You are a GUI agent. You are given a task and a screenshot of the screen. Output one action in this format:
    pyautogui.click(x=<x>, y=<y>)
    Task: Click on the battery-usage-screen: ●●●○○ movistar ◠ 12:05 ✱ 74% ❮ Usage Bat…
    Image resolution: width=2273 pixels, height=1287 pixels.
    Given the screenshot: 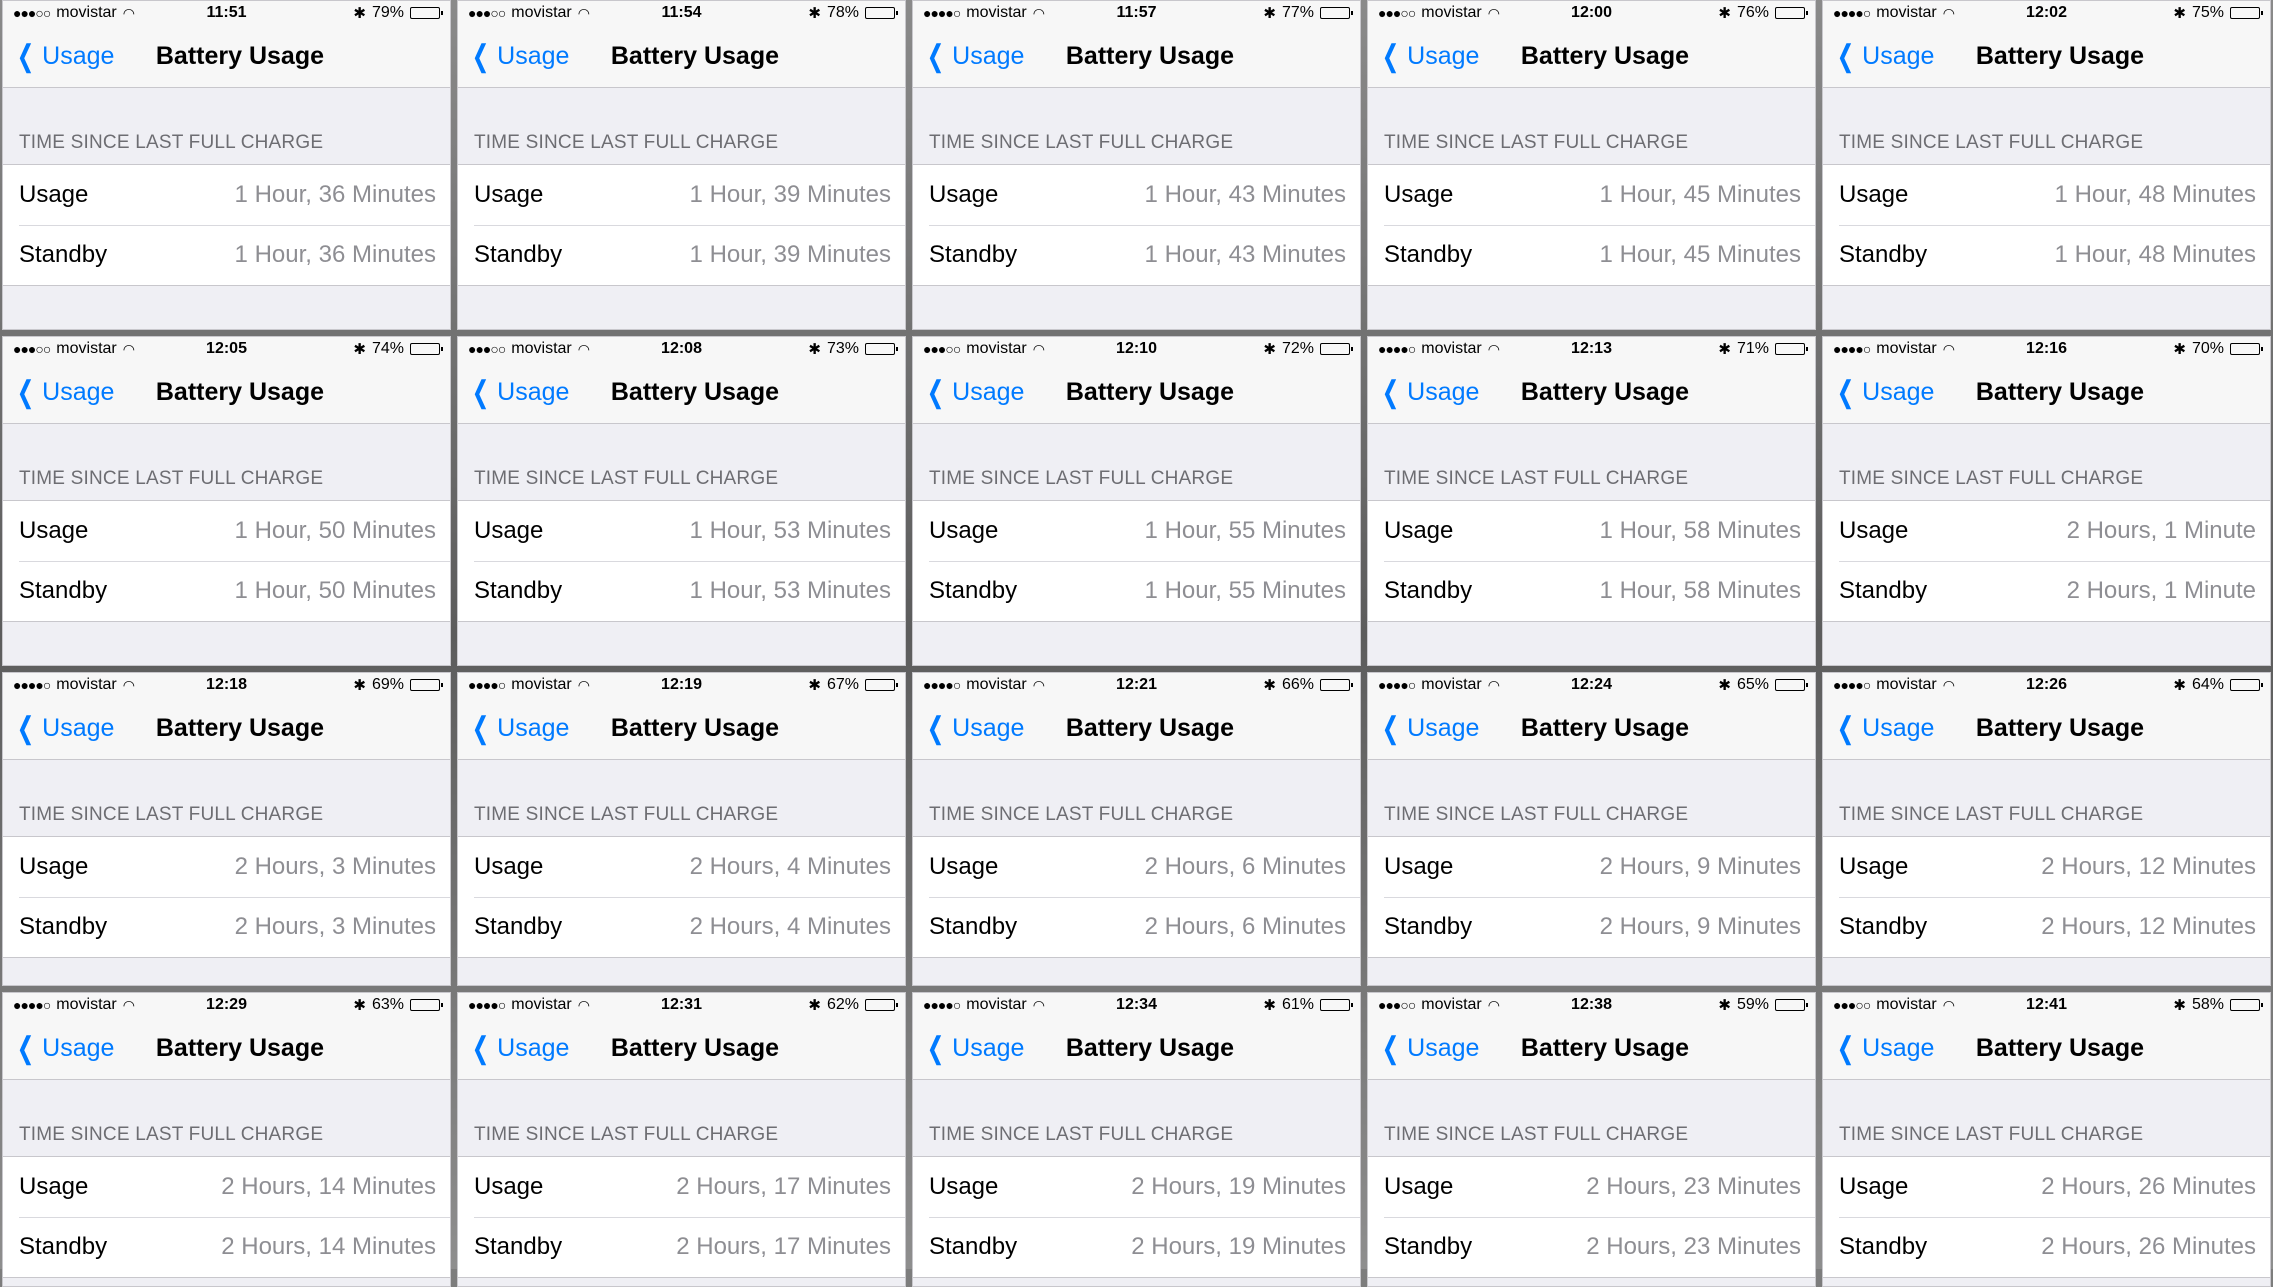 What is the action you would take?
    pyautogui.click(x=226, y=501)
    